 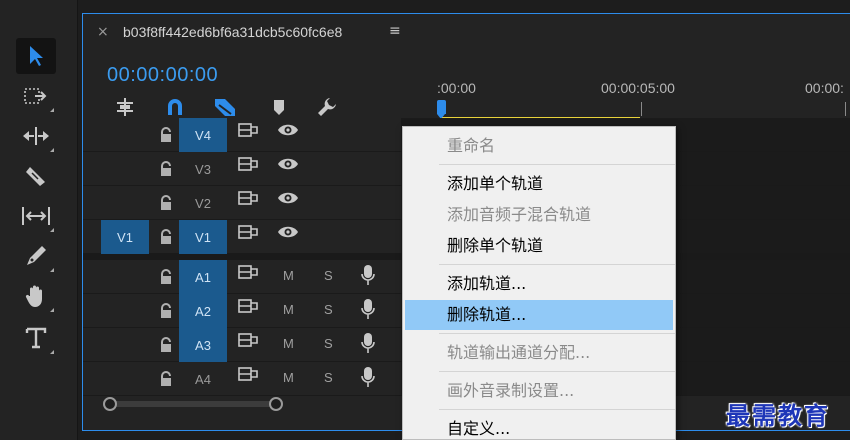 What do you see at coordinates (456, 88) in the screenshot?
I see `ruler-label: :00:00` at bounding box center [456, 88].